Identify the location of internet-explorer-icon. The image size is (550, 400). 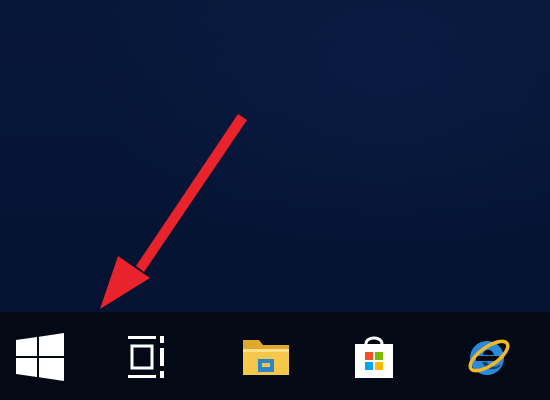
(489, 357).